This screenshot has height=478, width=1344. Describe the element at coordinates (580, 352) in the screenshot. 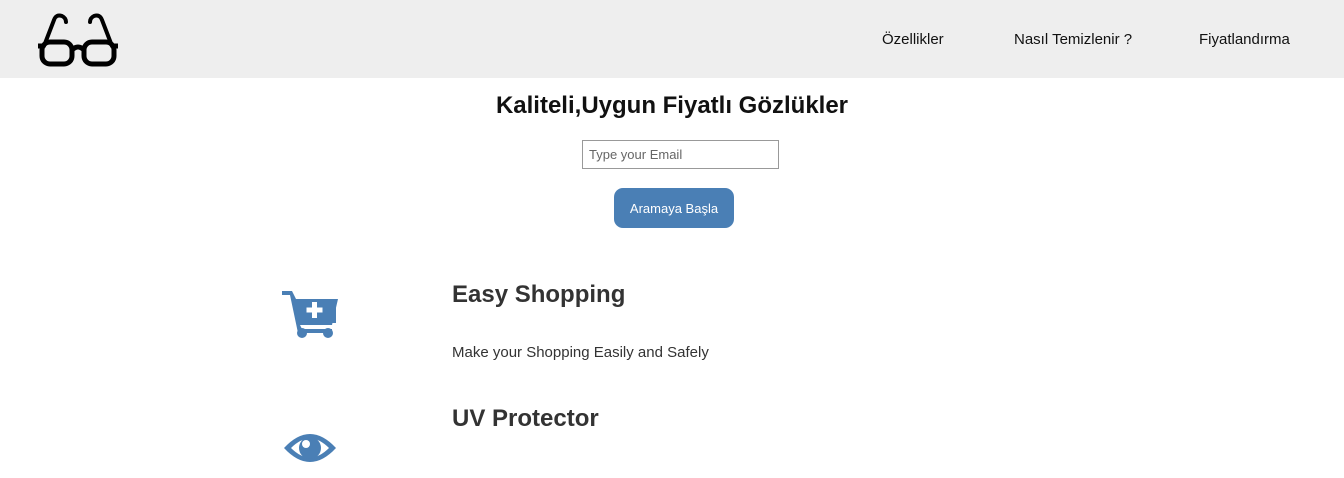

I see `feature-description-easy-shopping: Make your Shopping Easily and Safely` at that location.